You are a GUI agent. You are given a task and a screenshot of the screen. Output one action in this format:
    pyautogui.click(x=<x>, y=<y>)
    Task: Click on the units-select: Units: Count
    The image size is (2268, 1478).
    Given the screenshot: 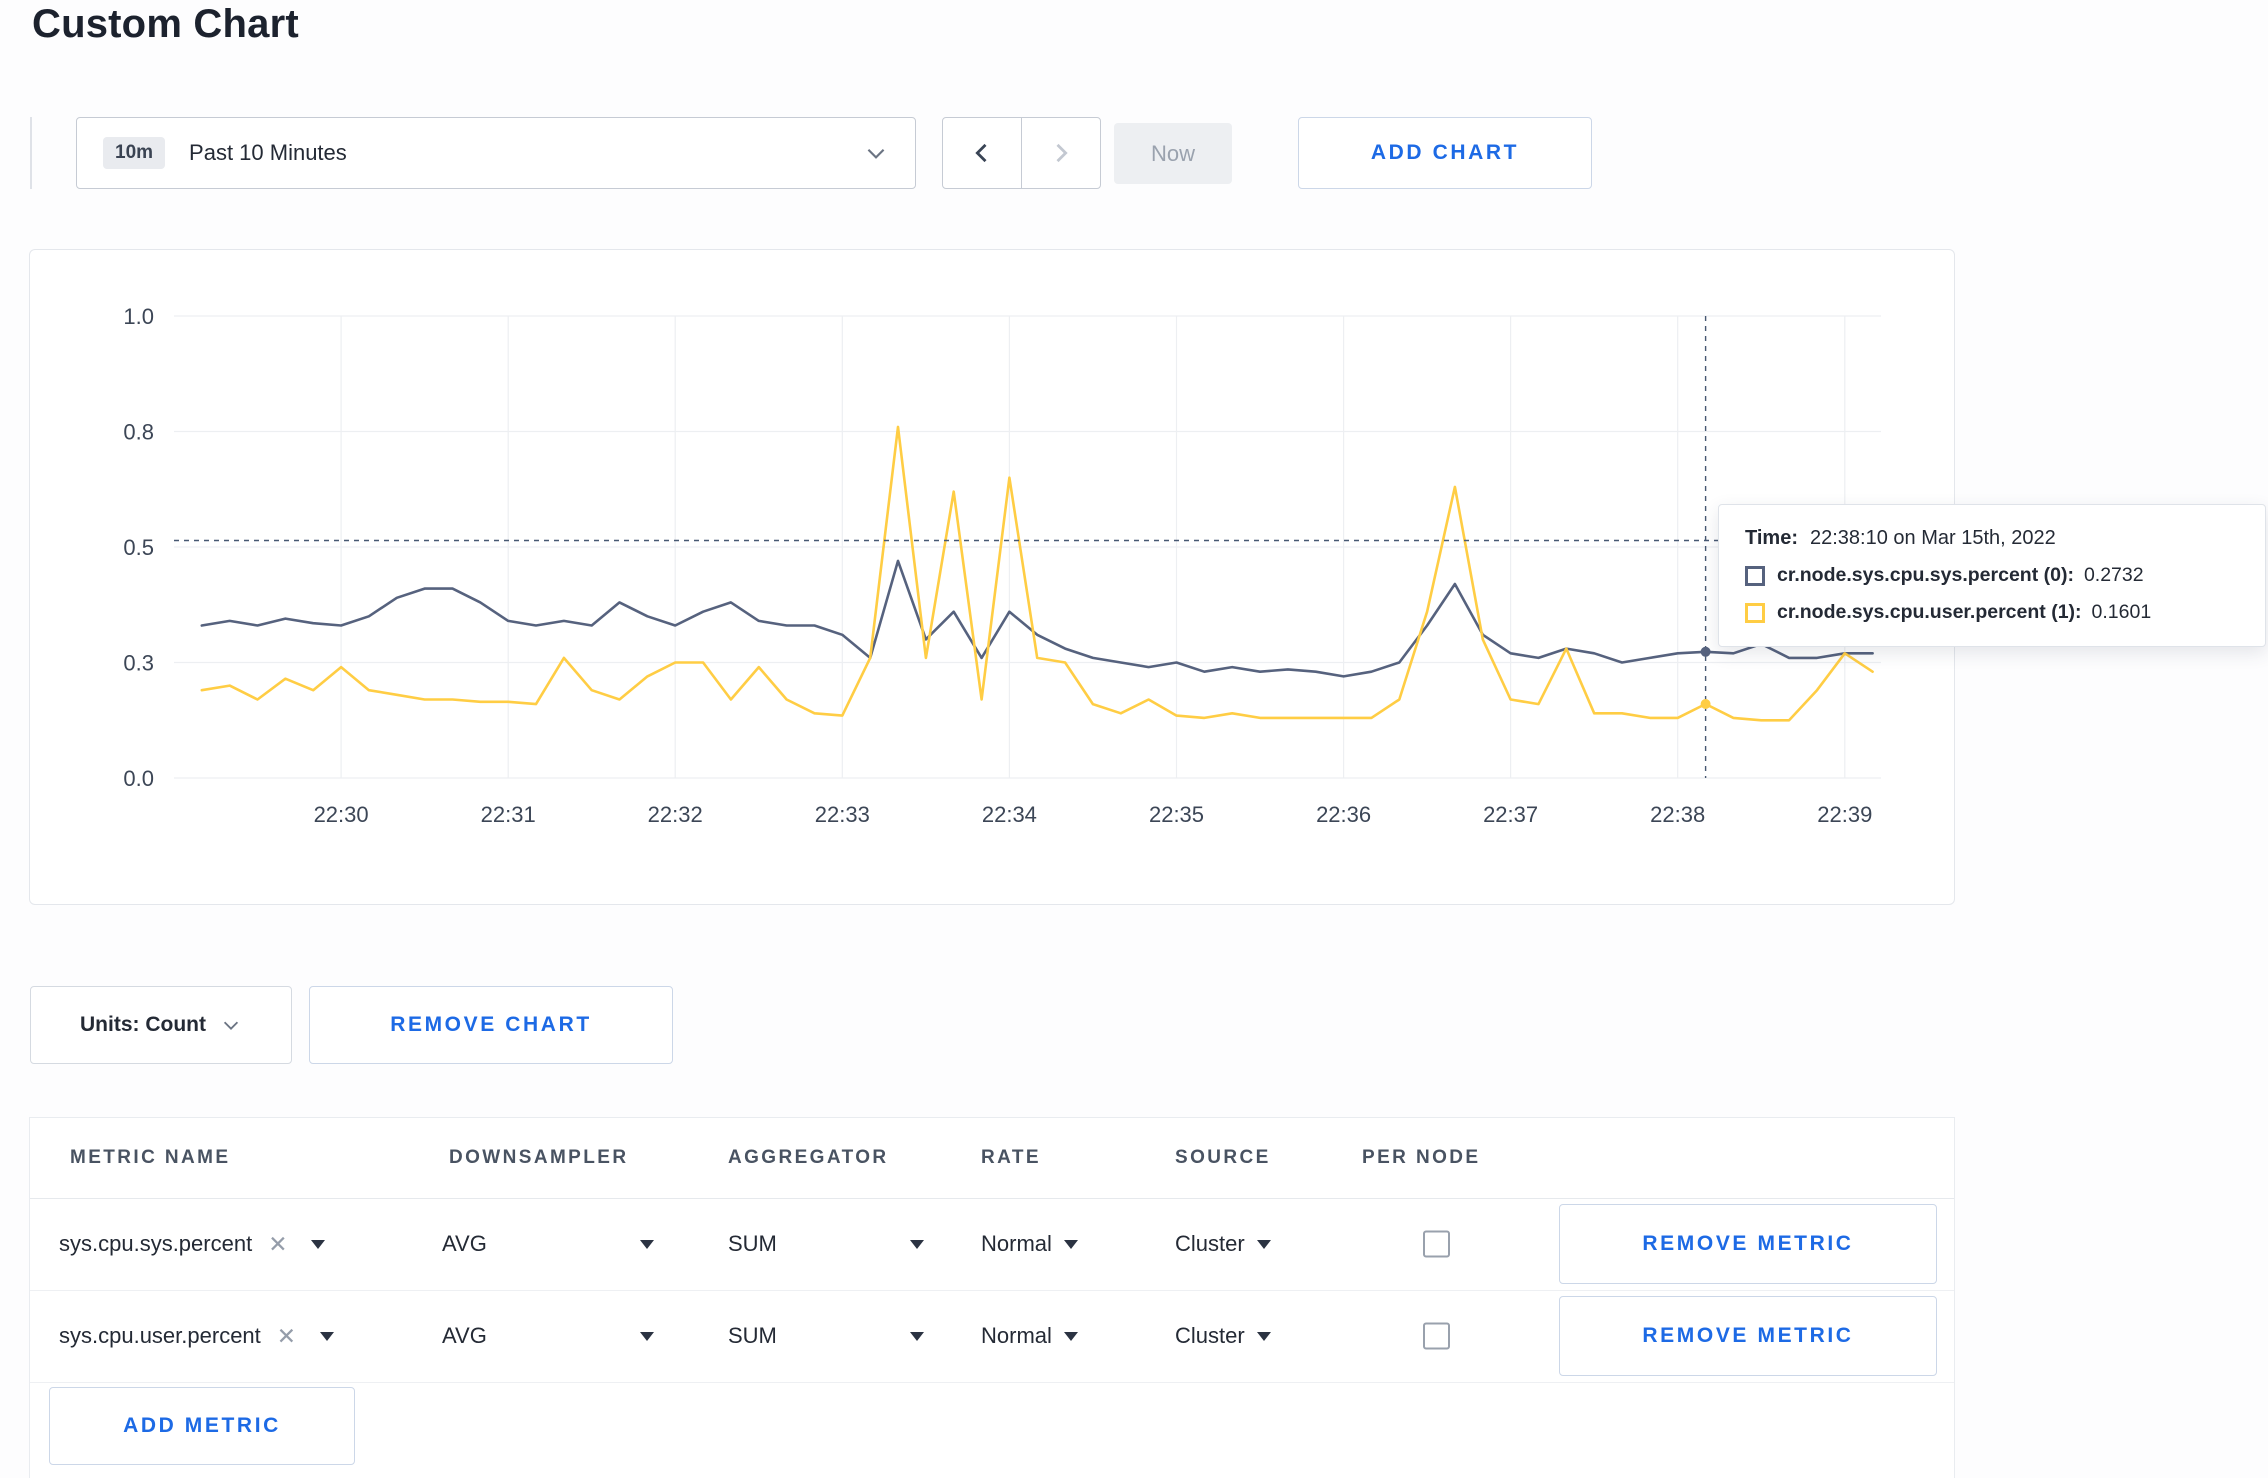 What is the action you would take?
    pyautogui.click(x=161, y=1025)
    